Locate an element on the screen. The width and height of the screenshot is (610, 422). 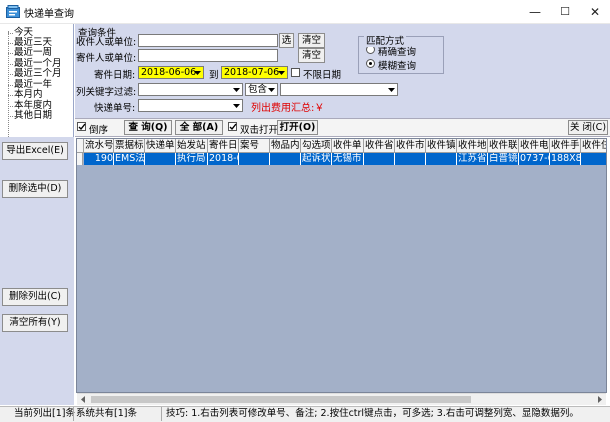
sender-label: 寄件人或单位: is located at coordinates (106, 58).